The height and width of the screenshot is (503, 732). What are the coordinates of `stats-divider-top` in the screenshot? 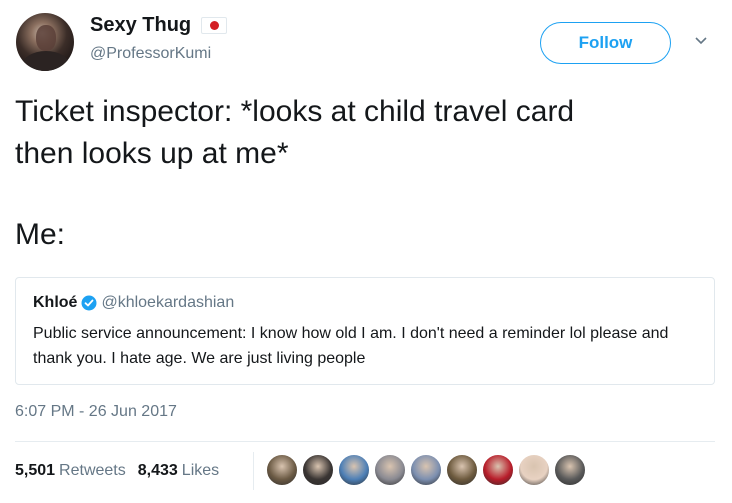 It's located at (365, 441).